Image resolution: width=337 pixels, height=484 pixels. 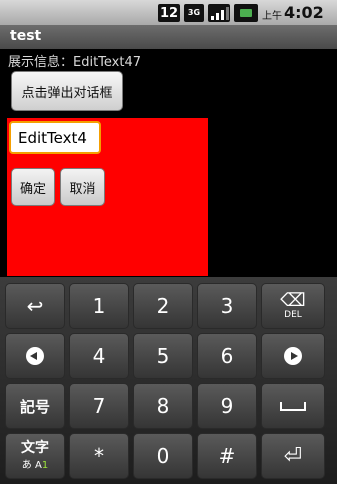 I want to click on network-type-label: 3G, so click(x=194, y=12).